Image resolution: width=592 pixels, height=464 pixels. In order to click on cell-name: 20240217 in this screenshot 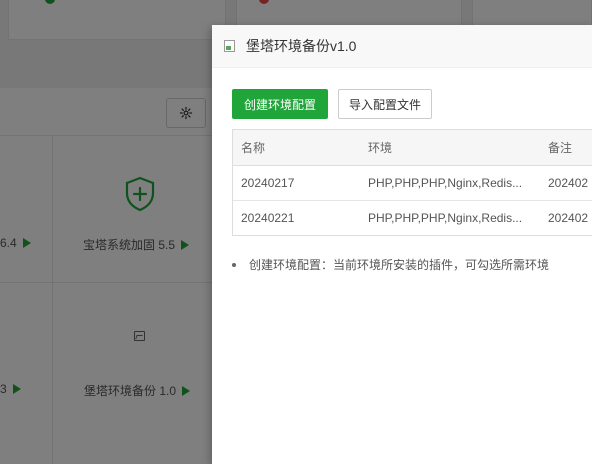, I will do `click(296, 183)`.